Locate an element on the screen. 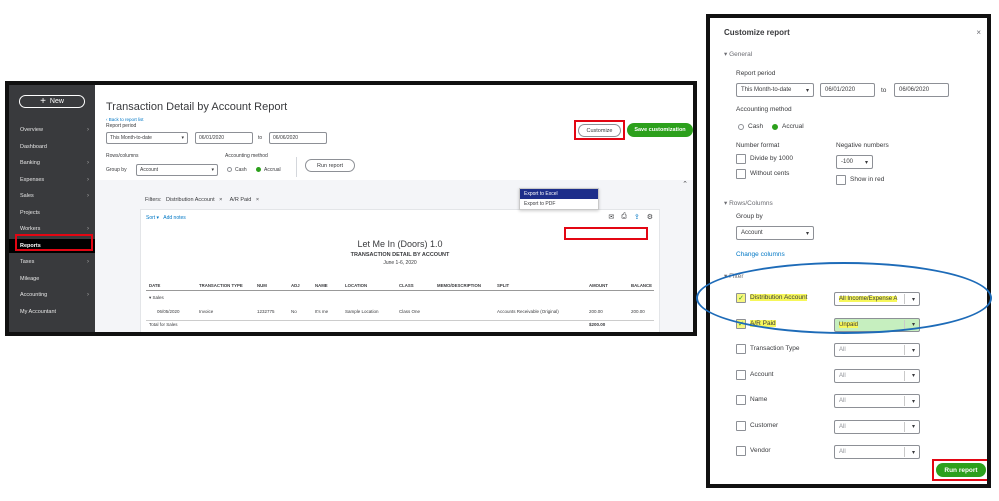 The height and width of the screenshot is (501, 999). column-header: LOCATION is located at coordinates (356, 285).